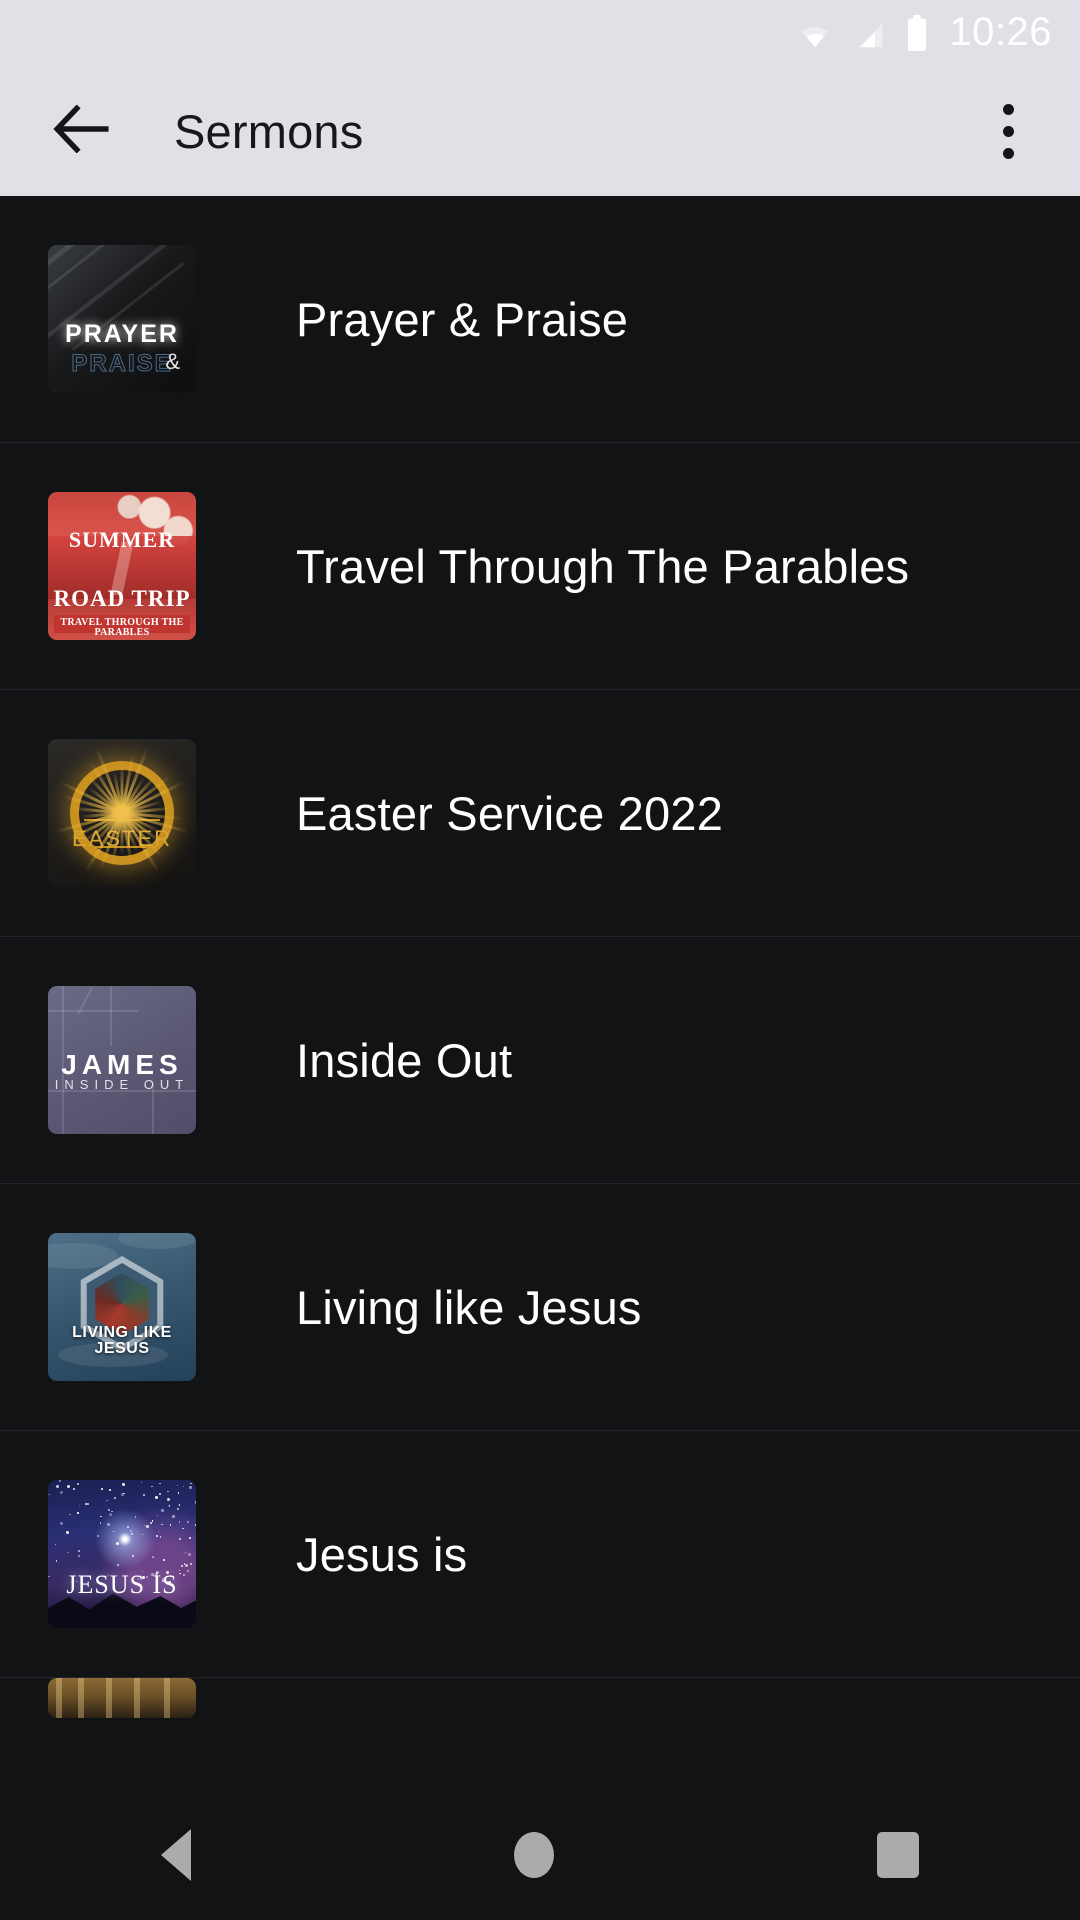  Describe the element at coordinates (815, 36) in the screenshot. I see `wifi-icon` at that location.